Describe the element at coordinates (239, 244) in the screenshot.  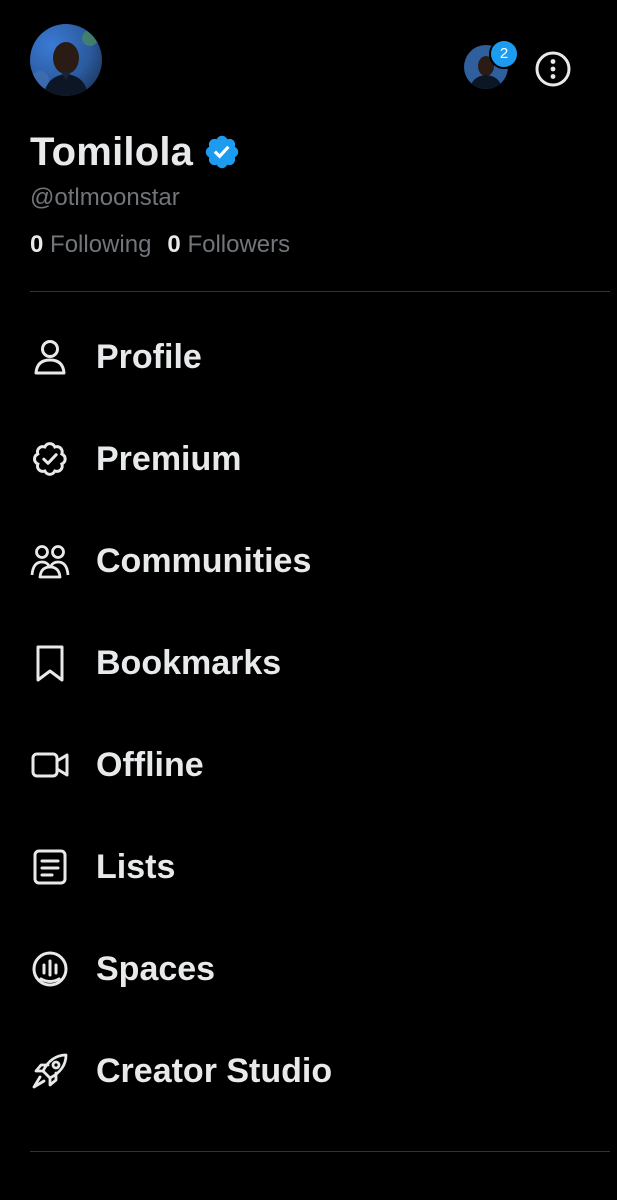
I see `followers-label: Followers` at that location.